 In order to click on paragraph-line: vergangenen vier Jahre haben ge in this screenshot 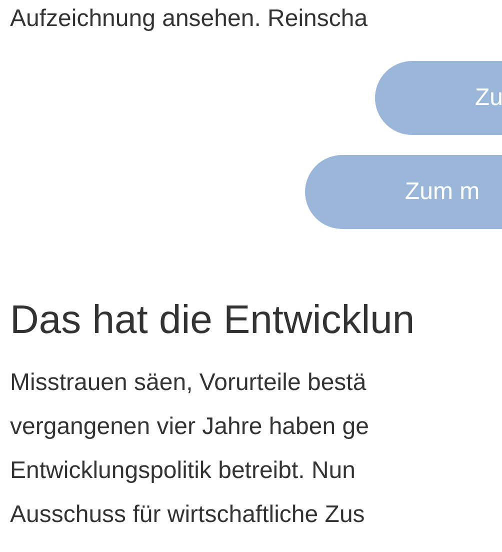, I will do `click(189, 426)`.